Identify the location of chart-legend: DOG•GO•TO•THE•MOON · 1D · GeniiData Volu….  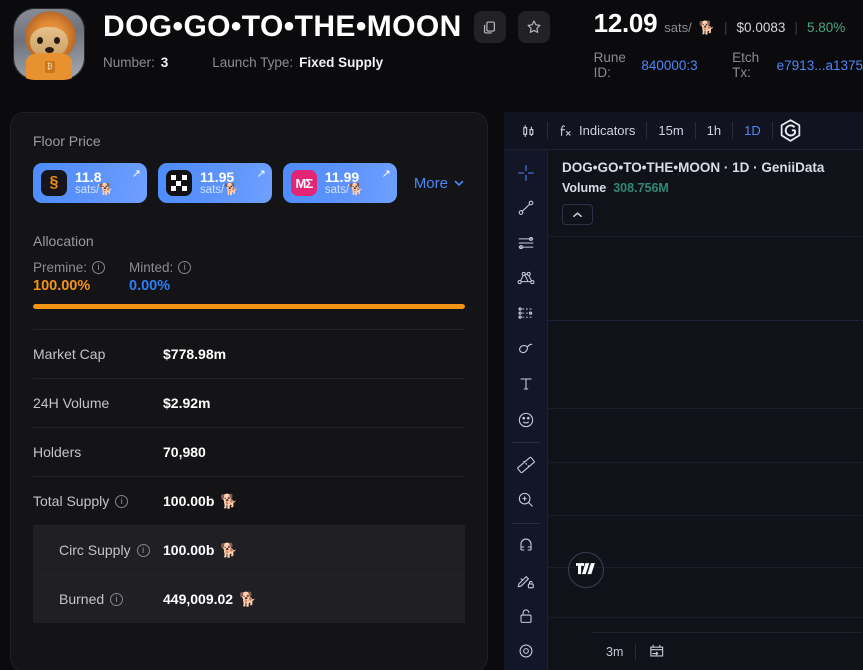
(705, 172).